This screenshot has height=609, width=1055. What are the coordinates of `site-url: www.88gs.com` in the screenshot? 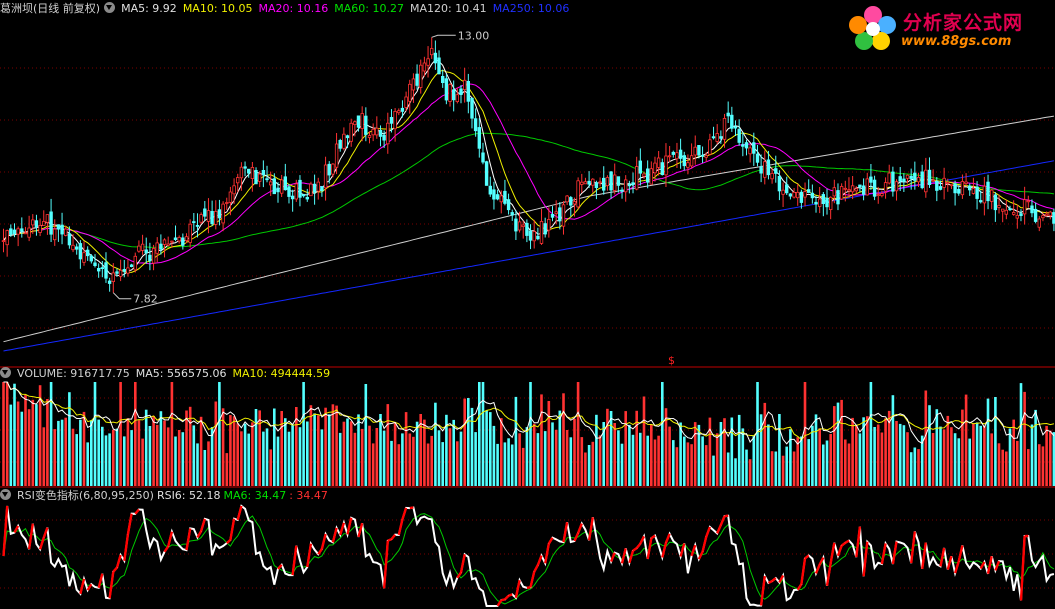 It's located at (956, 41).